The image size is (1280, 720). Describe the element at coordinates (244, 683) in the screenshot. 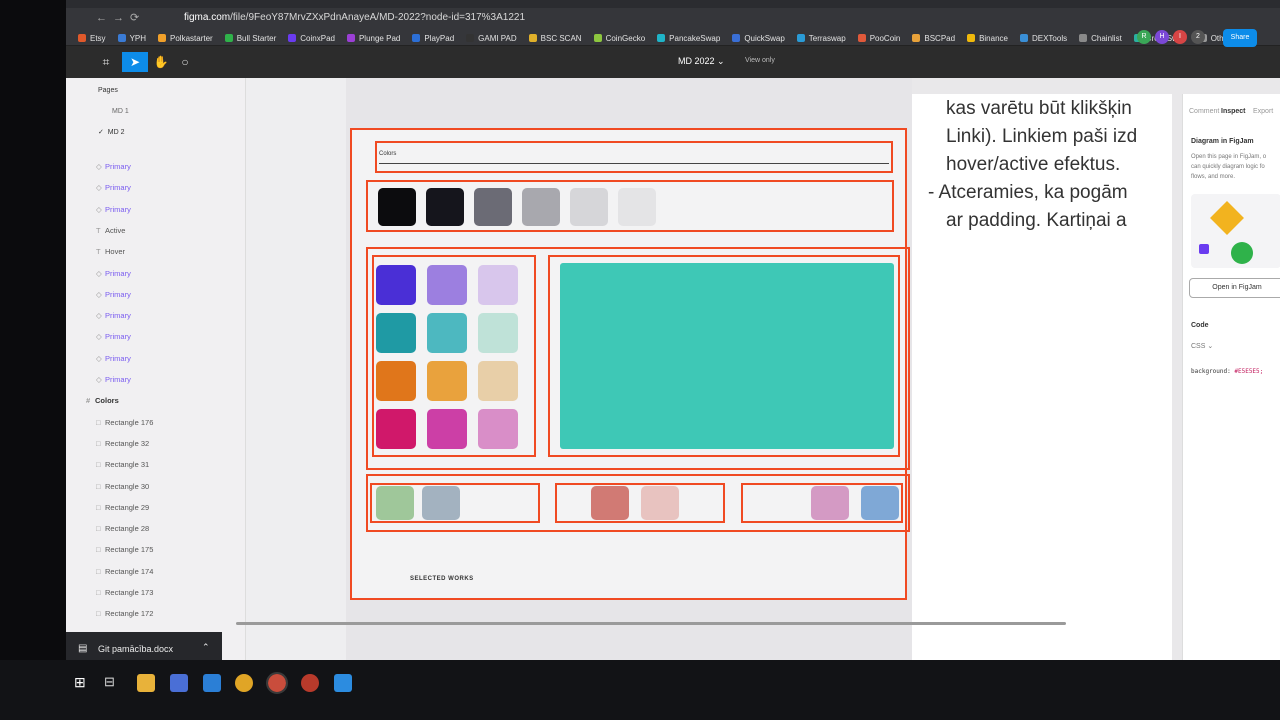

I see `chrome-icon` at that location.